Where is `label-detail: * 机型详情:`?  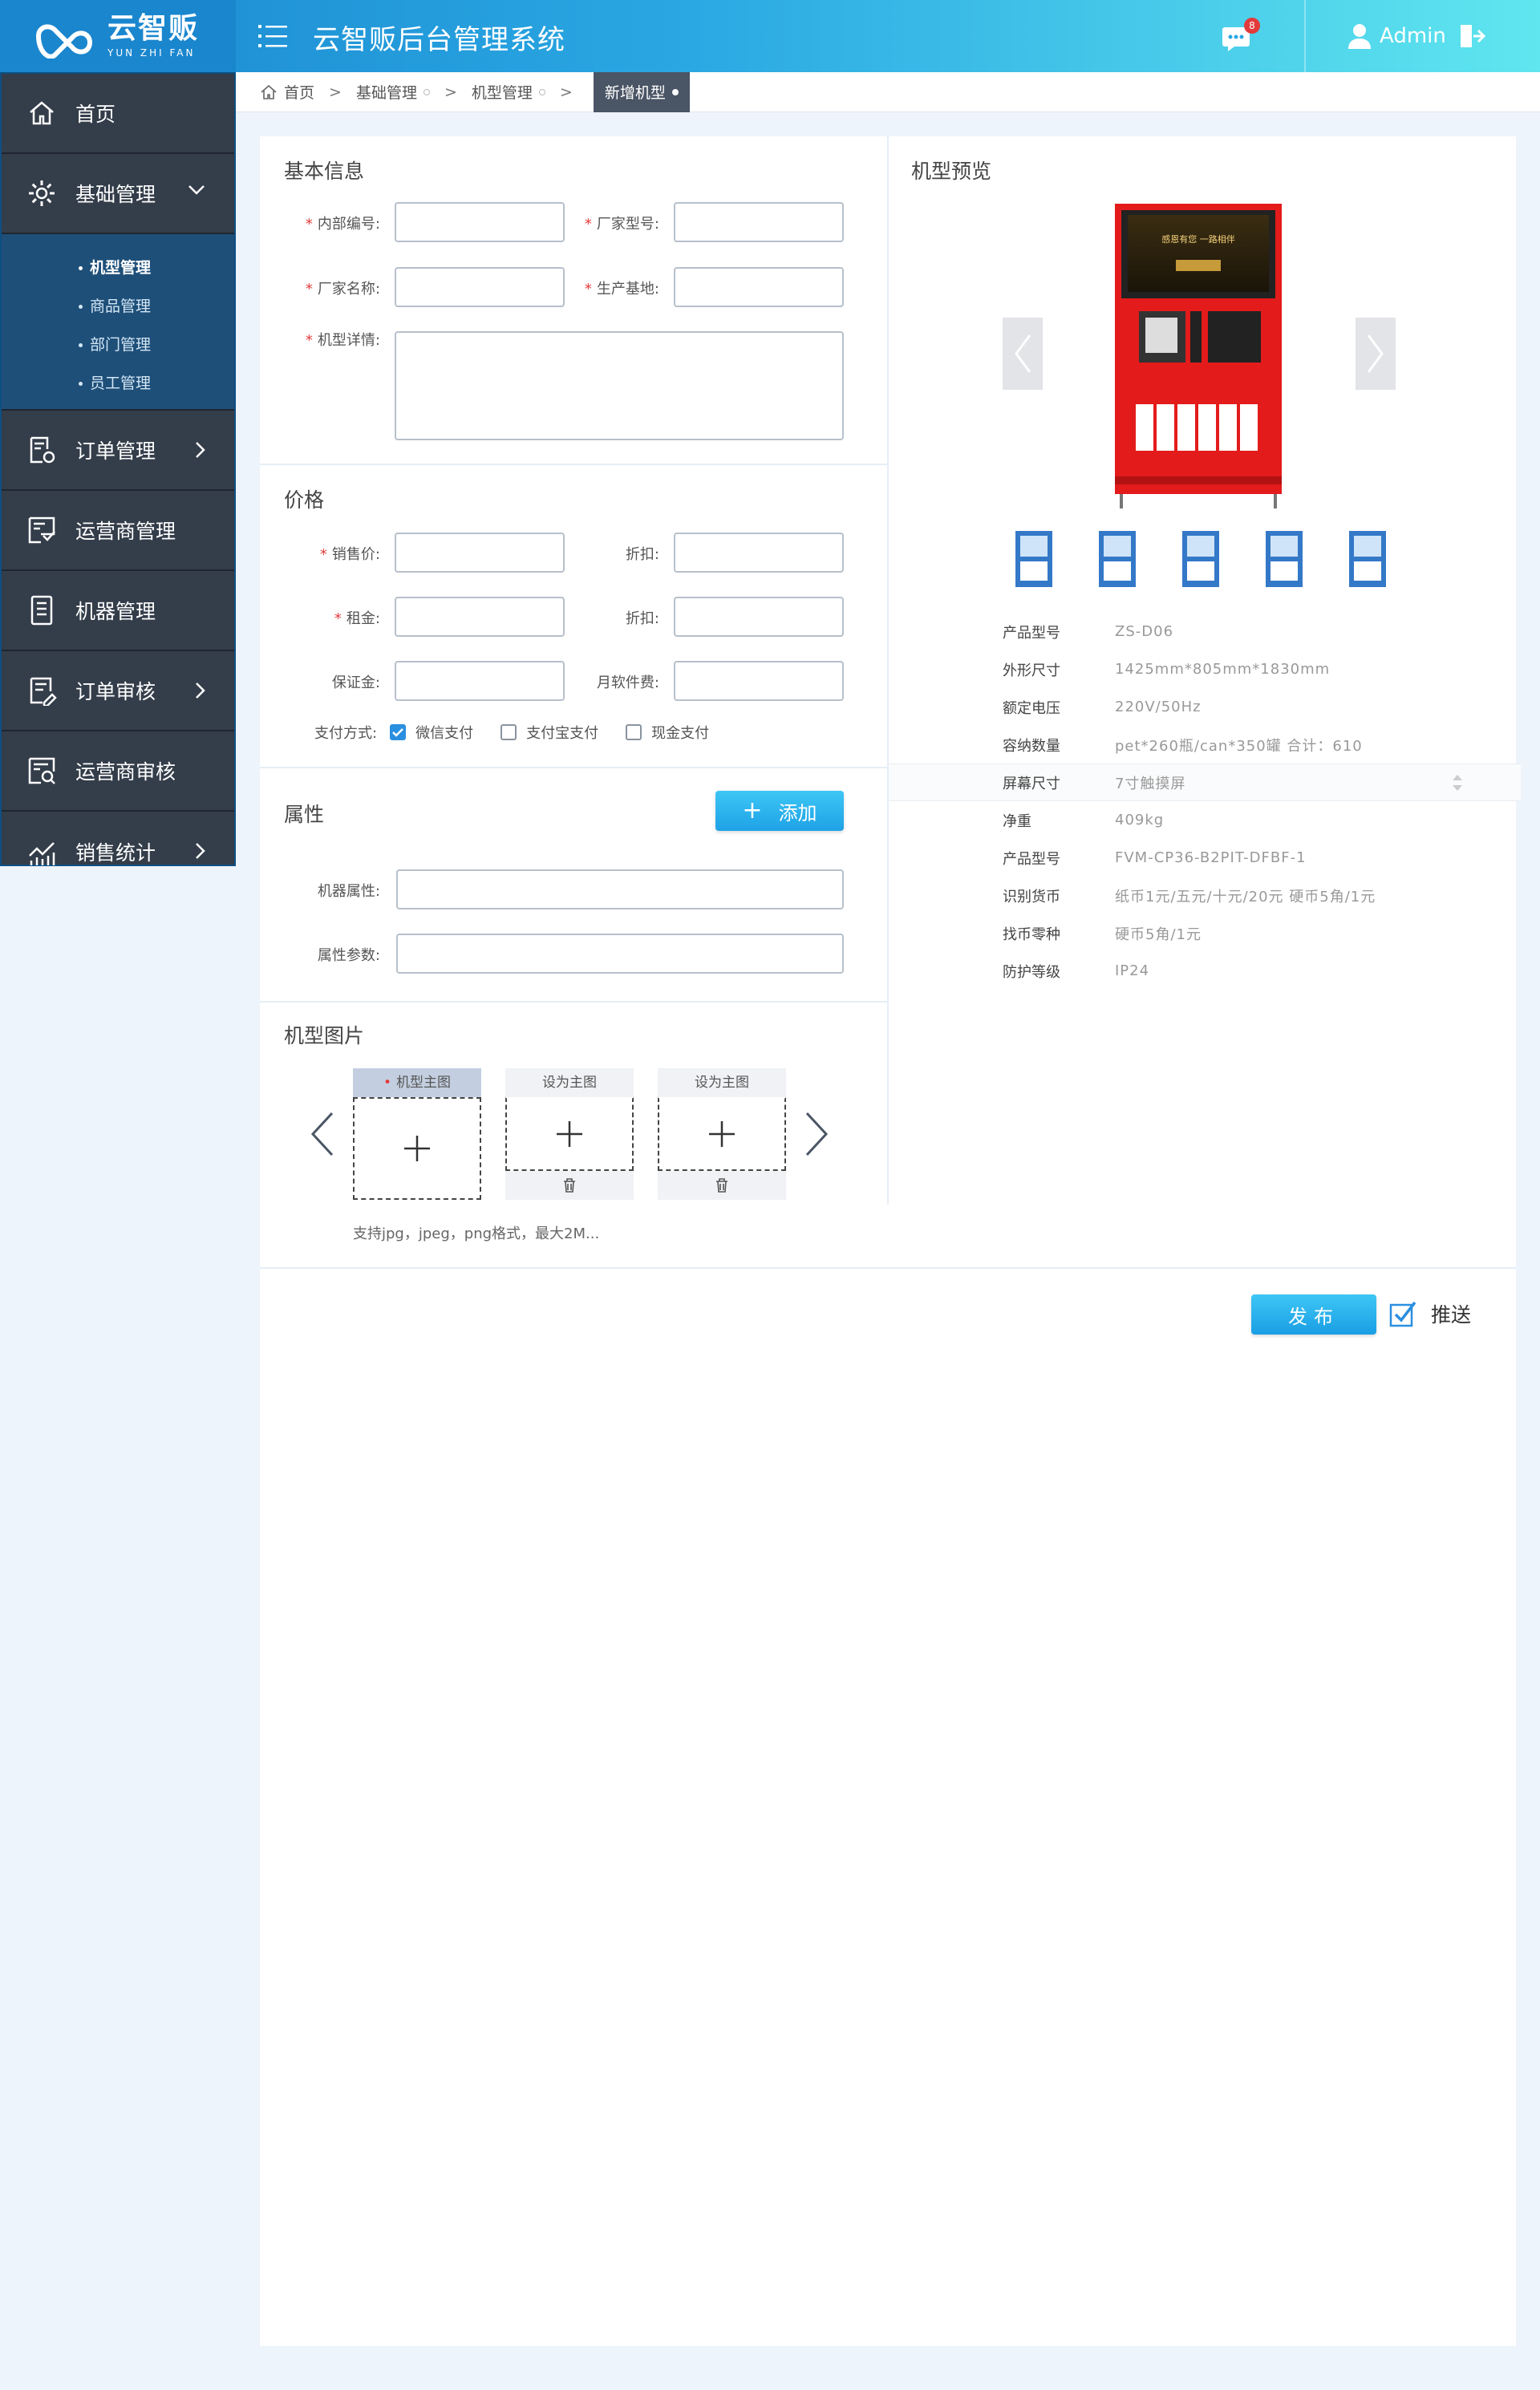
label-detail: * 机型详情: is located at coordinates (342, 340).